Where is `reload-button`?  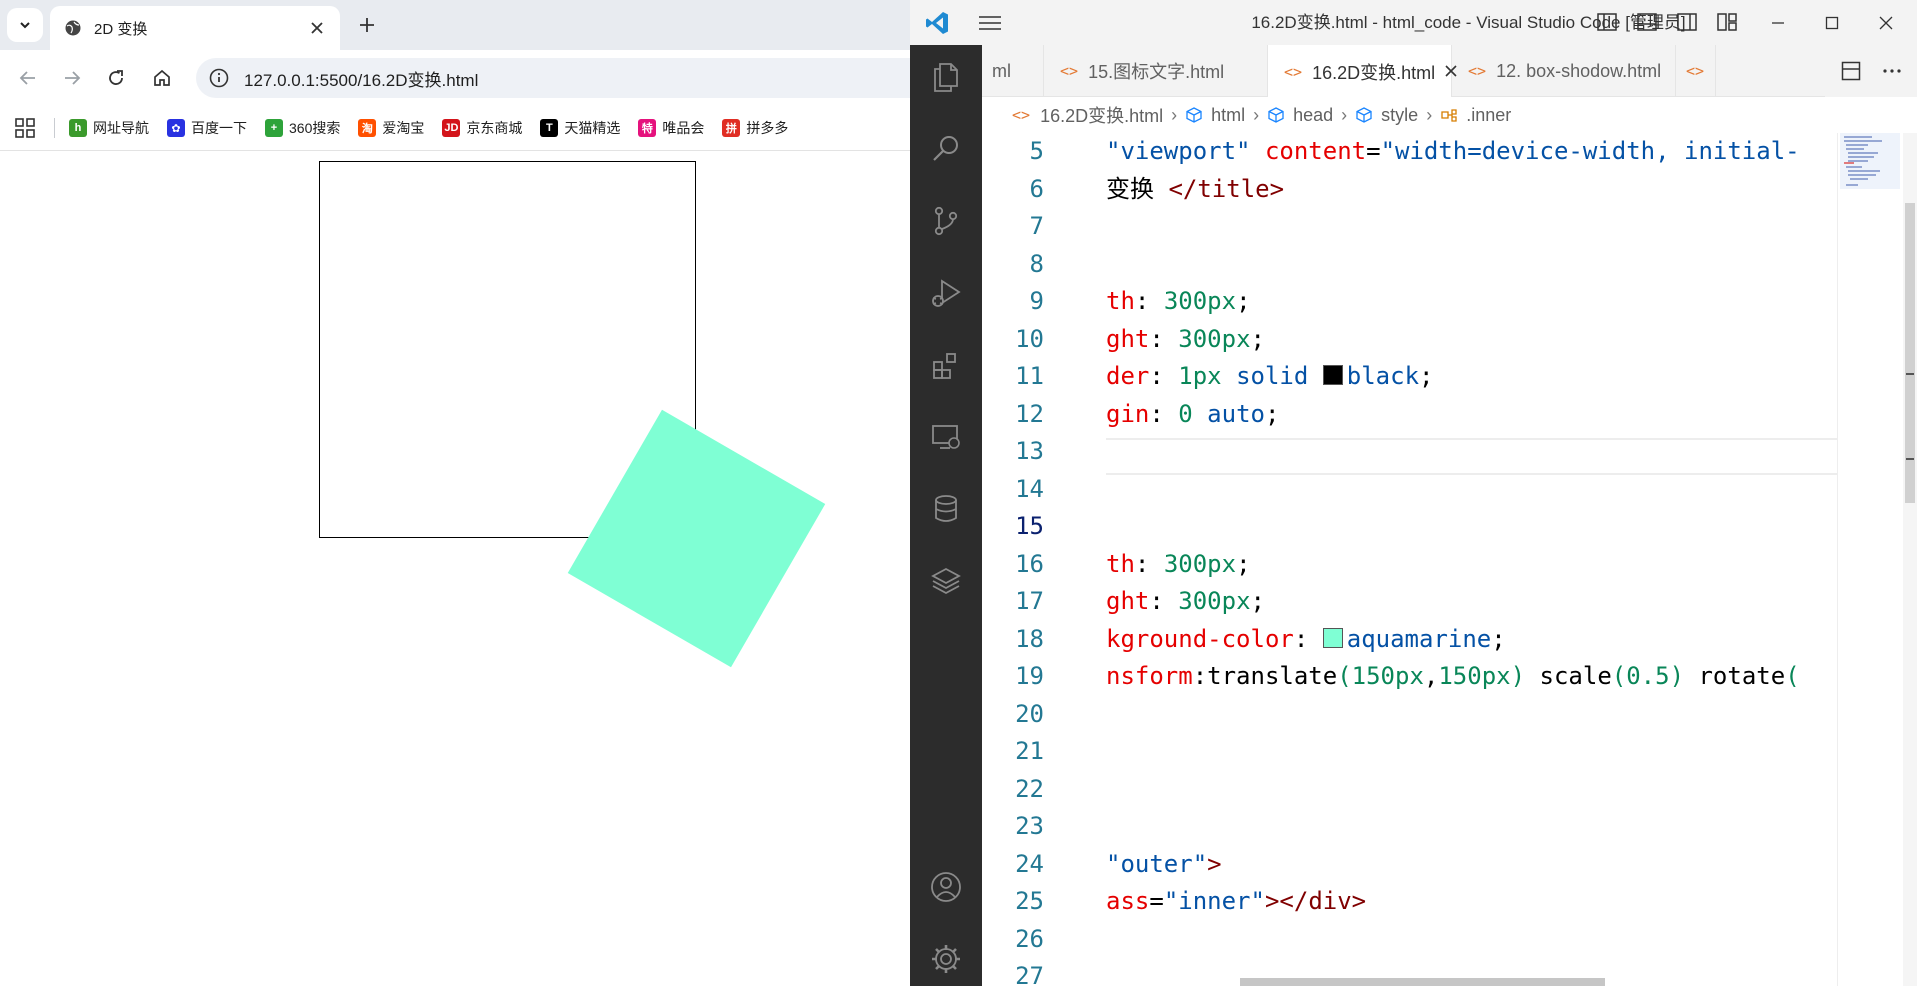
reload-button is located at coordinates (116, 78).